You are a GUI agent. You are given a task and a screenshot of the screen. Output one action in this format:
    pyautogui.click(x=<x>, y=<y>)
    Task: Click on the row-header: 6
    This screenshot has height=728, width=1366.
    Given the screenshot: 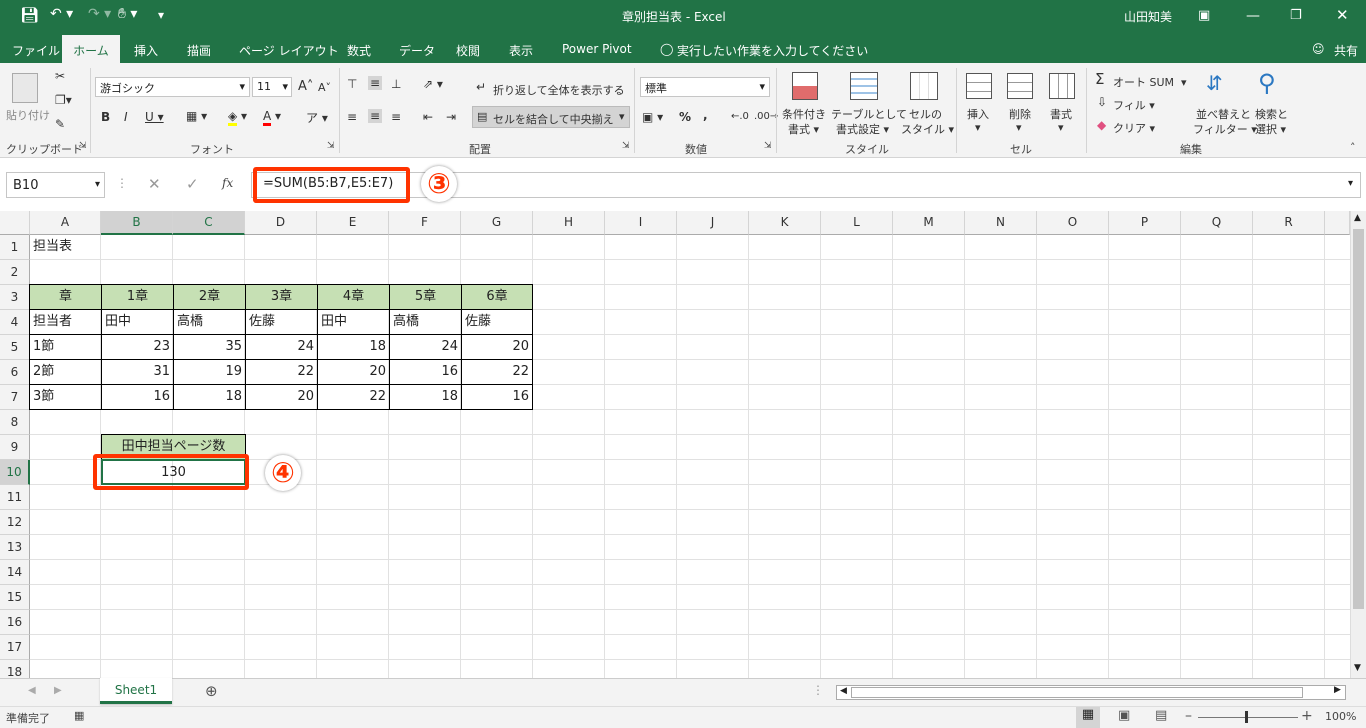 What is the action you would take?
    pyautogui.click(x=15, y=372)
    